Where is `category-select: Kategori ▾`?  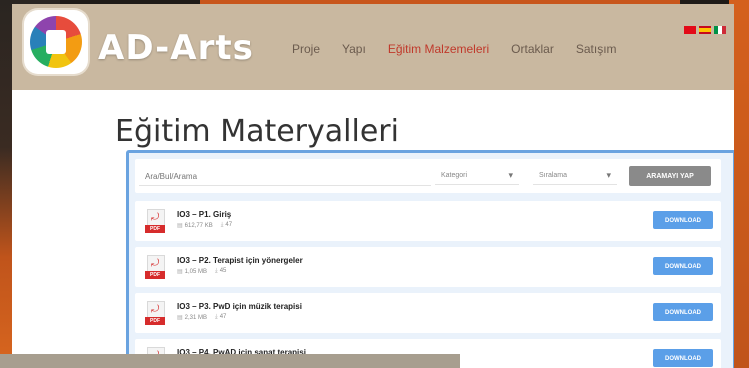
category-select: Kategori ▾ is located at coordinates (477, 176).